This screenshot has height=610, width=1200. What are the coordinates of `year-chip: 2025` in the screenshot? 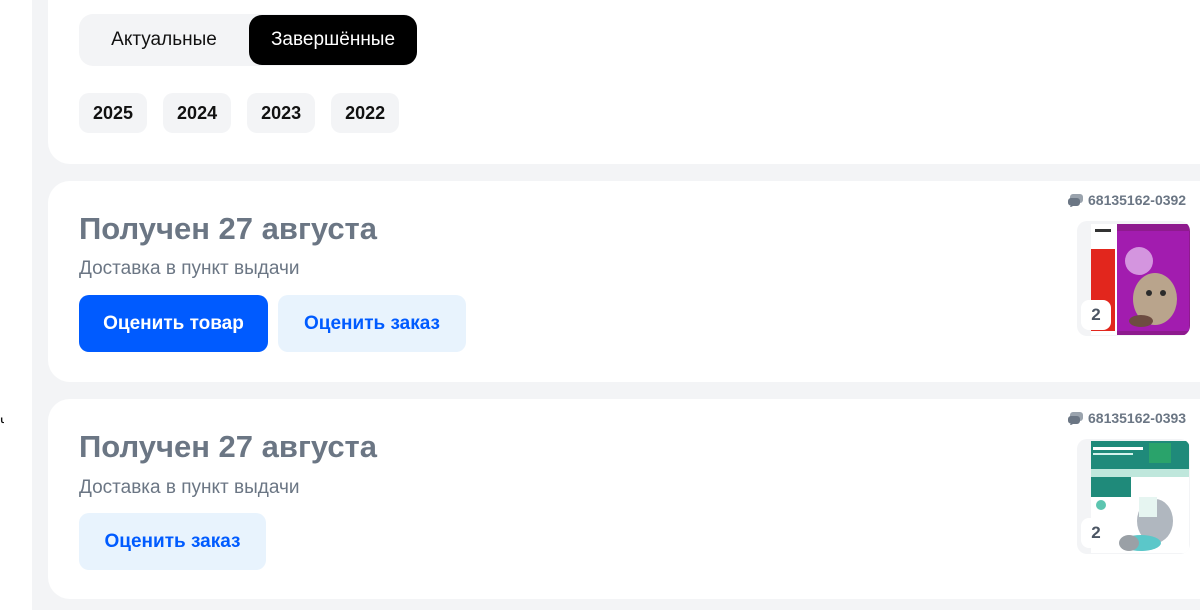 It's located at (113, 113).